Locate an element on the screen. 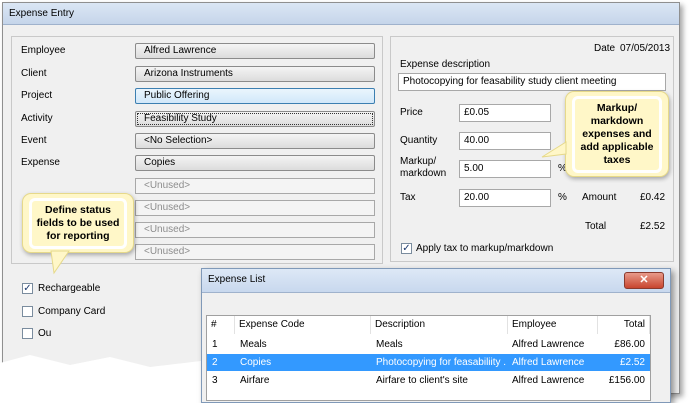  project-label: Project is located at coordinates (37, 95).